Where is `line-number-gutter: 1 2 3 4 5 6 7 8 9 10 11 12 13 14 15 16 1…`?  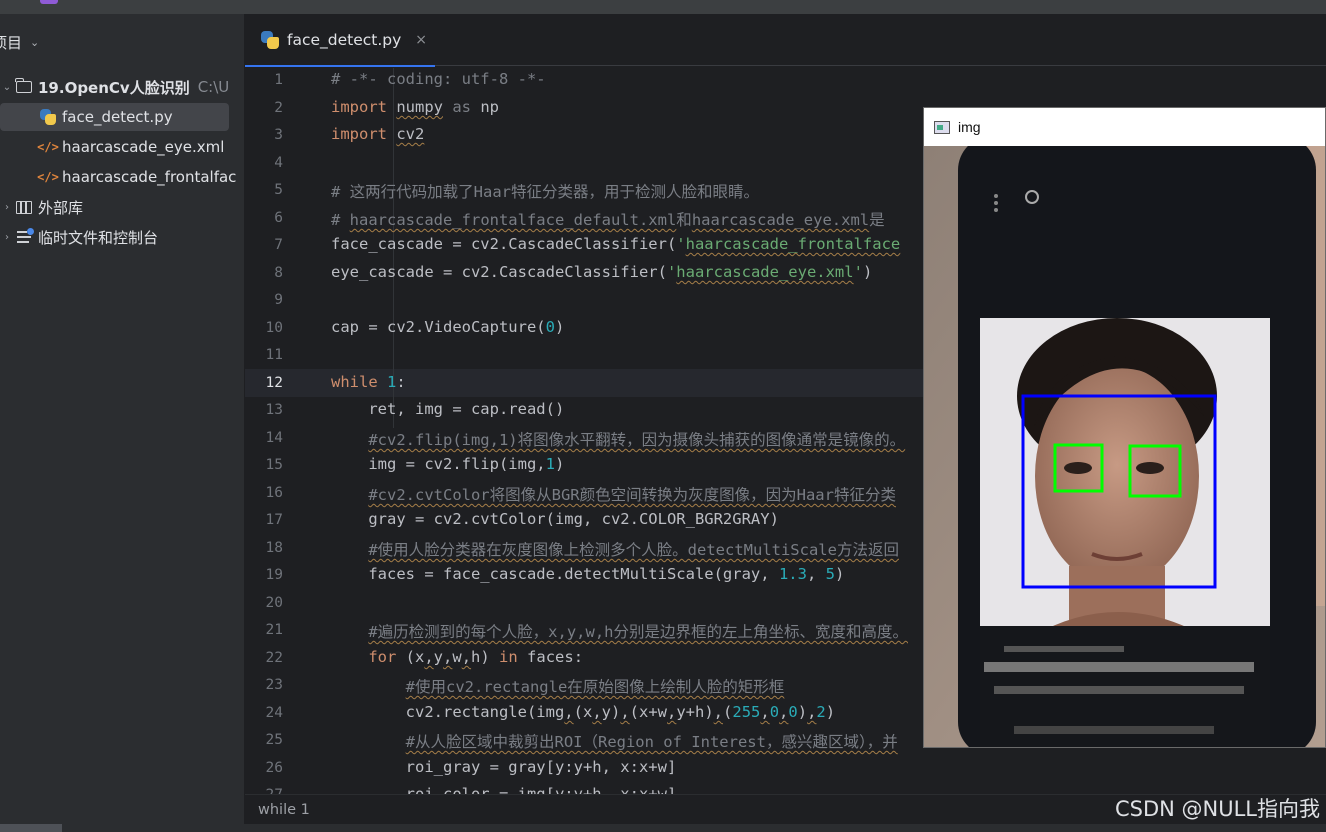
line-number-gutter: 1 2 3 4 5 6 7 8 9 10 11 12 13 14 15 16 1… is located at coordinates (276, 430).